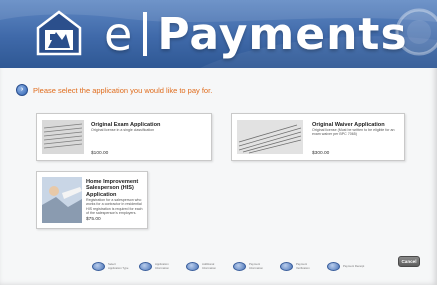 The height and width of the screenshot is (285, 437). What do you see at coordinates (416, 32) in the screenshot?
I see `corner-seal-icon` at bounding box center [416, 32].